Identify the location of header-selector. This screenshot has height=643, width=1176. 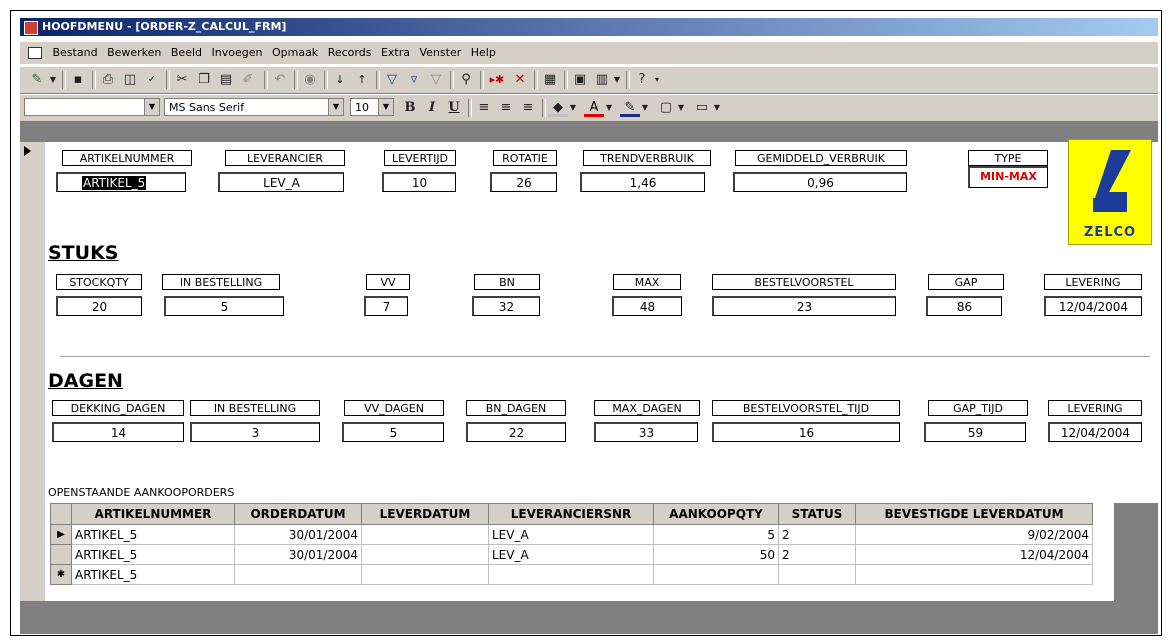
(61, 514).